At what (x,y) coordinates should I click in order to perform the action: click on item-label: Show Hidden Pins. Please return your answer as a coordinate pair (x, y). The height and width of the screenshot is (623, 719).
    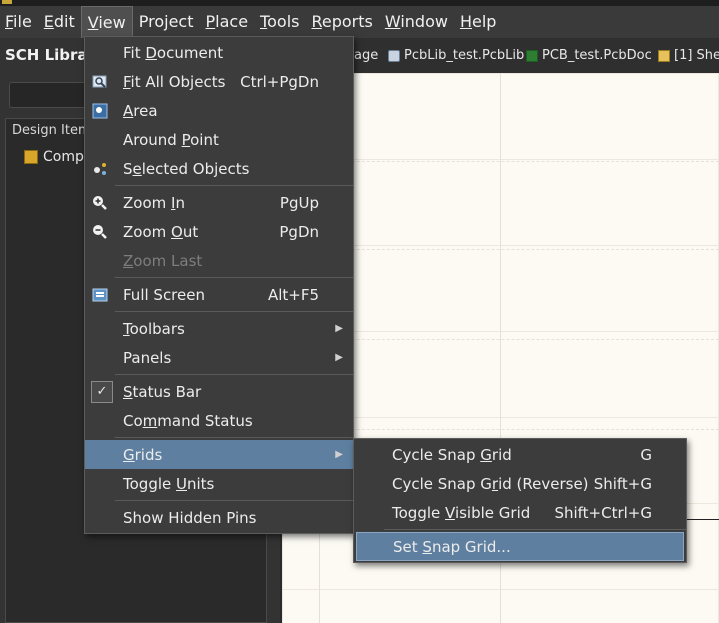
    Looking at the image, I should click on (190, 517).